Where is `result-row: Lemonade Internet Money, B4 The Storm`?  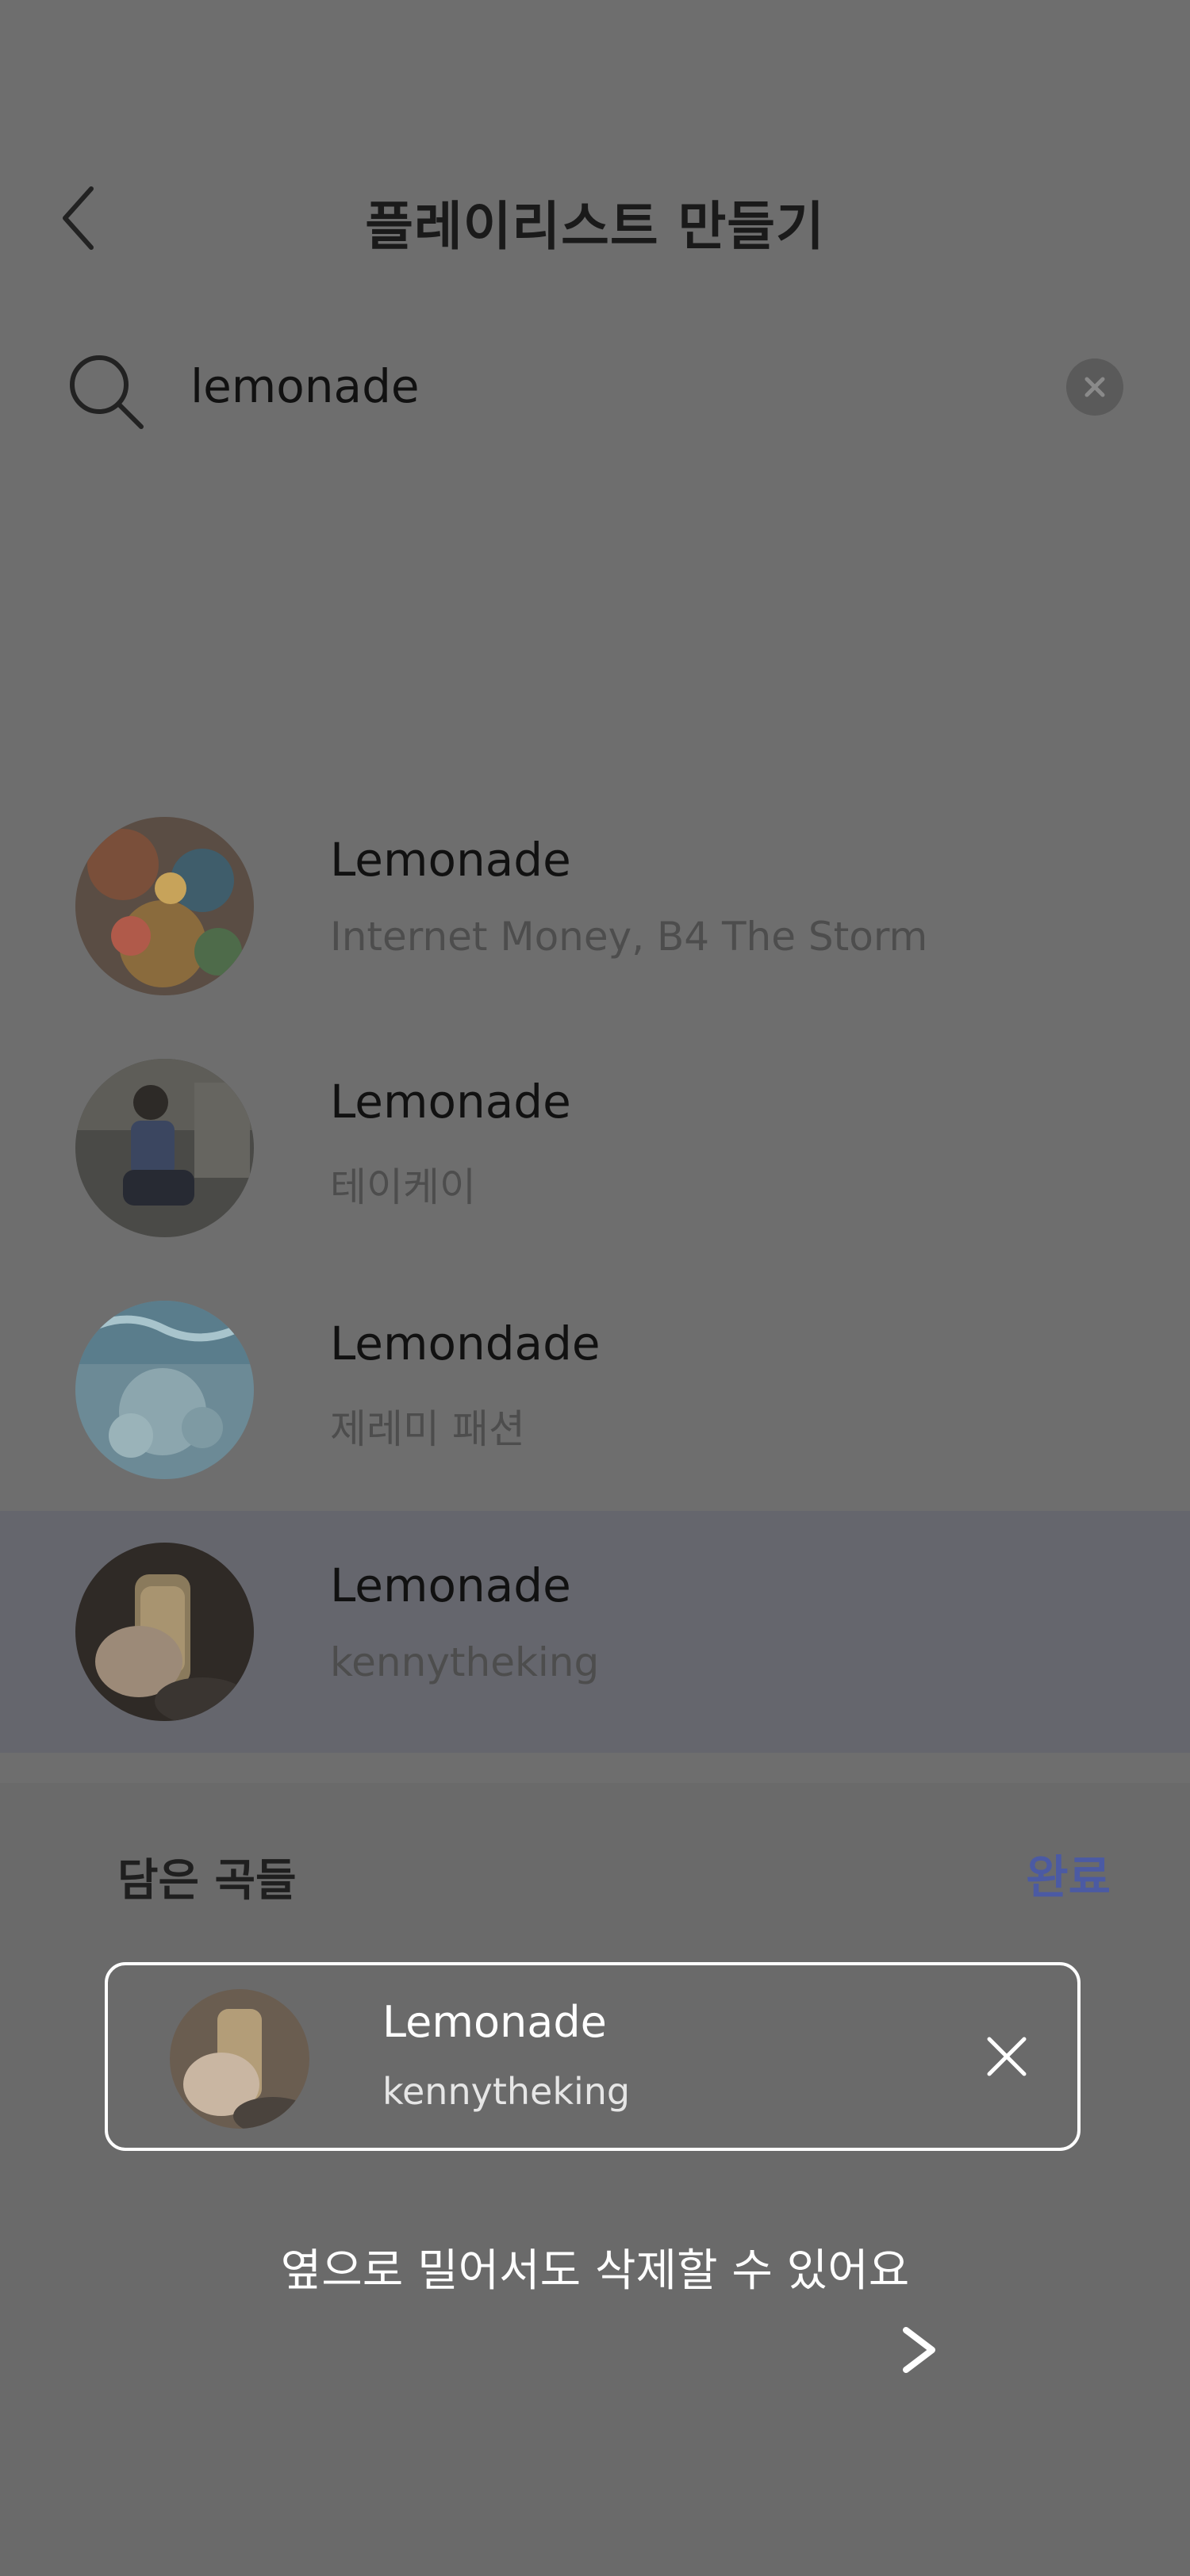 result-row: Lemonade Internet Money, B4 The Storm is located at coordinates (595, 906).